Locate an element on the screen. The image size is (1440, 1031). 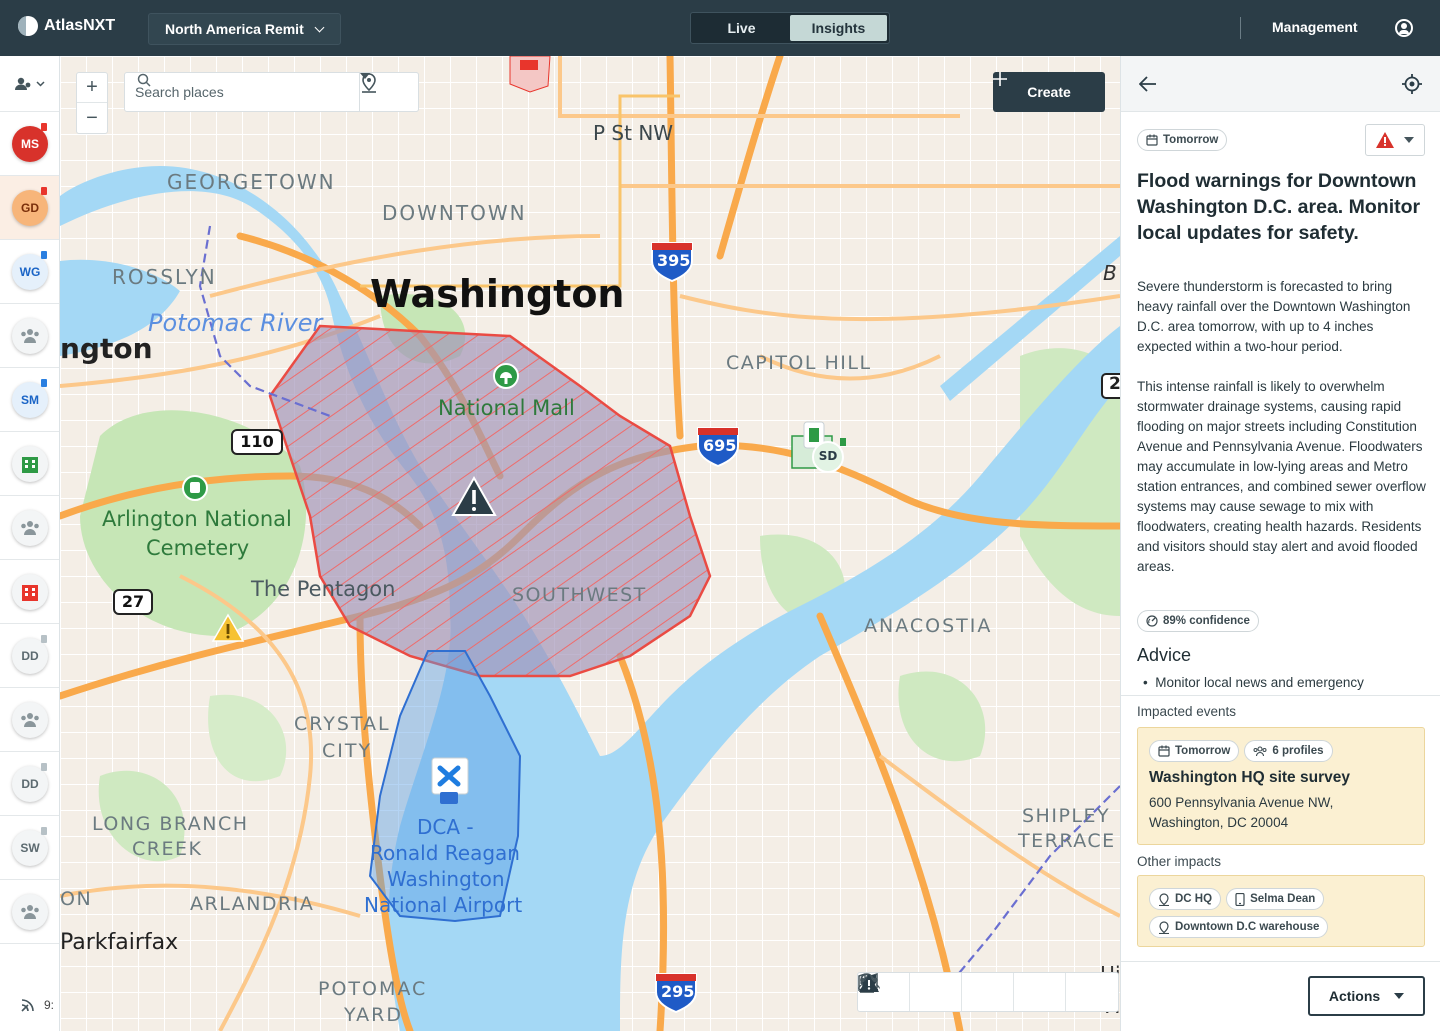
map-label-southwest: SOUTHWEST is located at coordinates (579, 595).